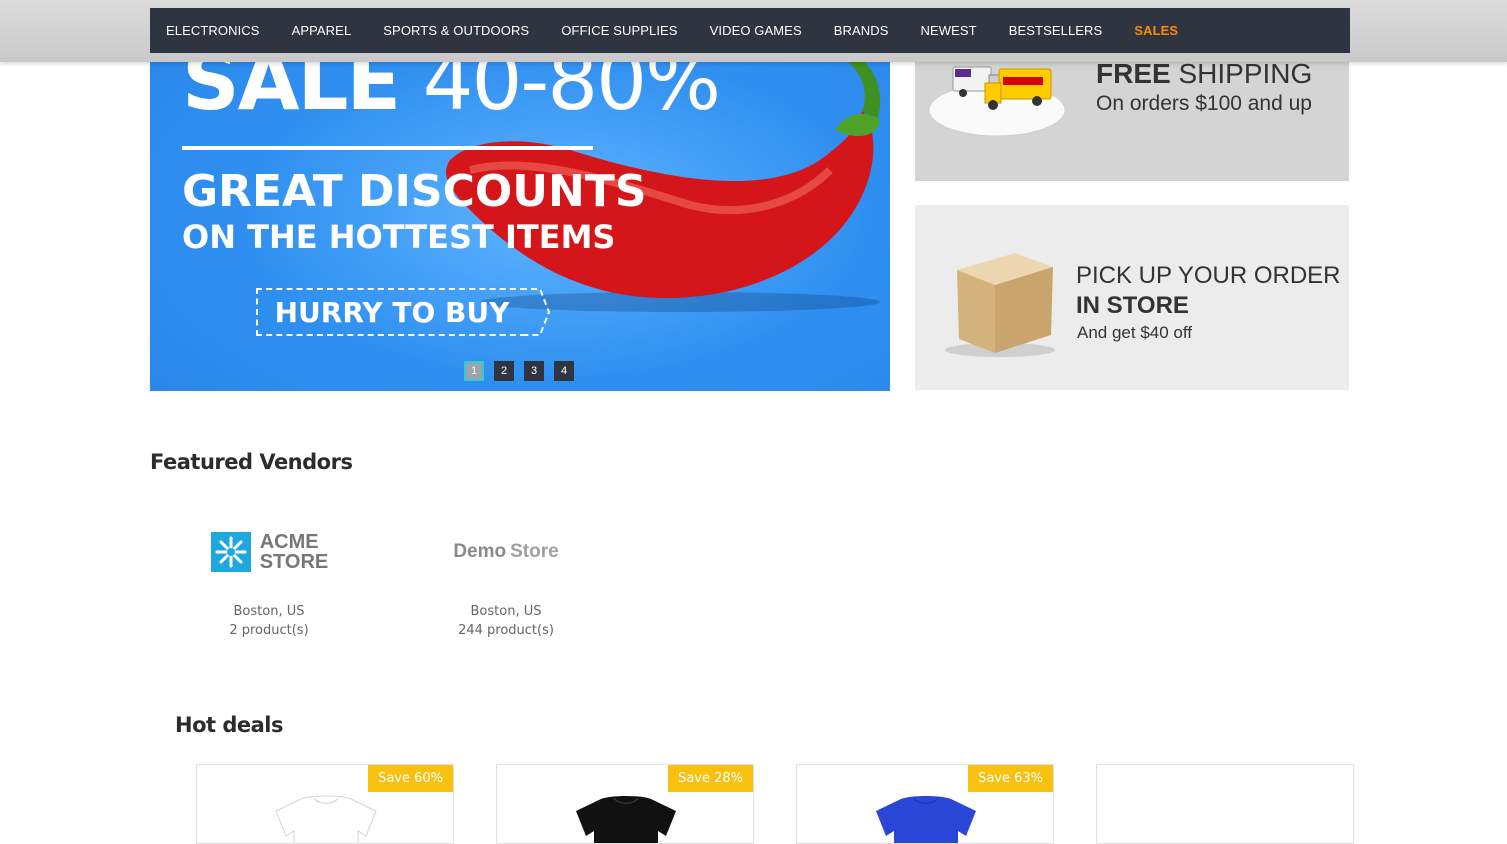 The width and height of the screenshot is (1507, 844). I want to click on discount-subheadline: ON THE HOTTEST ITEMS, so click(399, 237).